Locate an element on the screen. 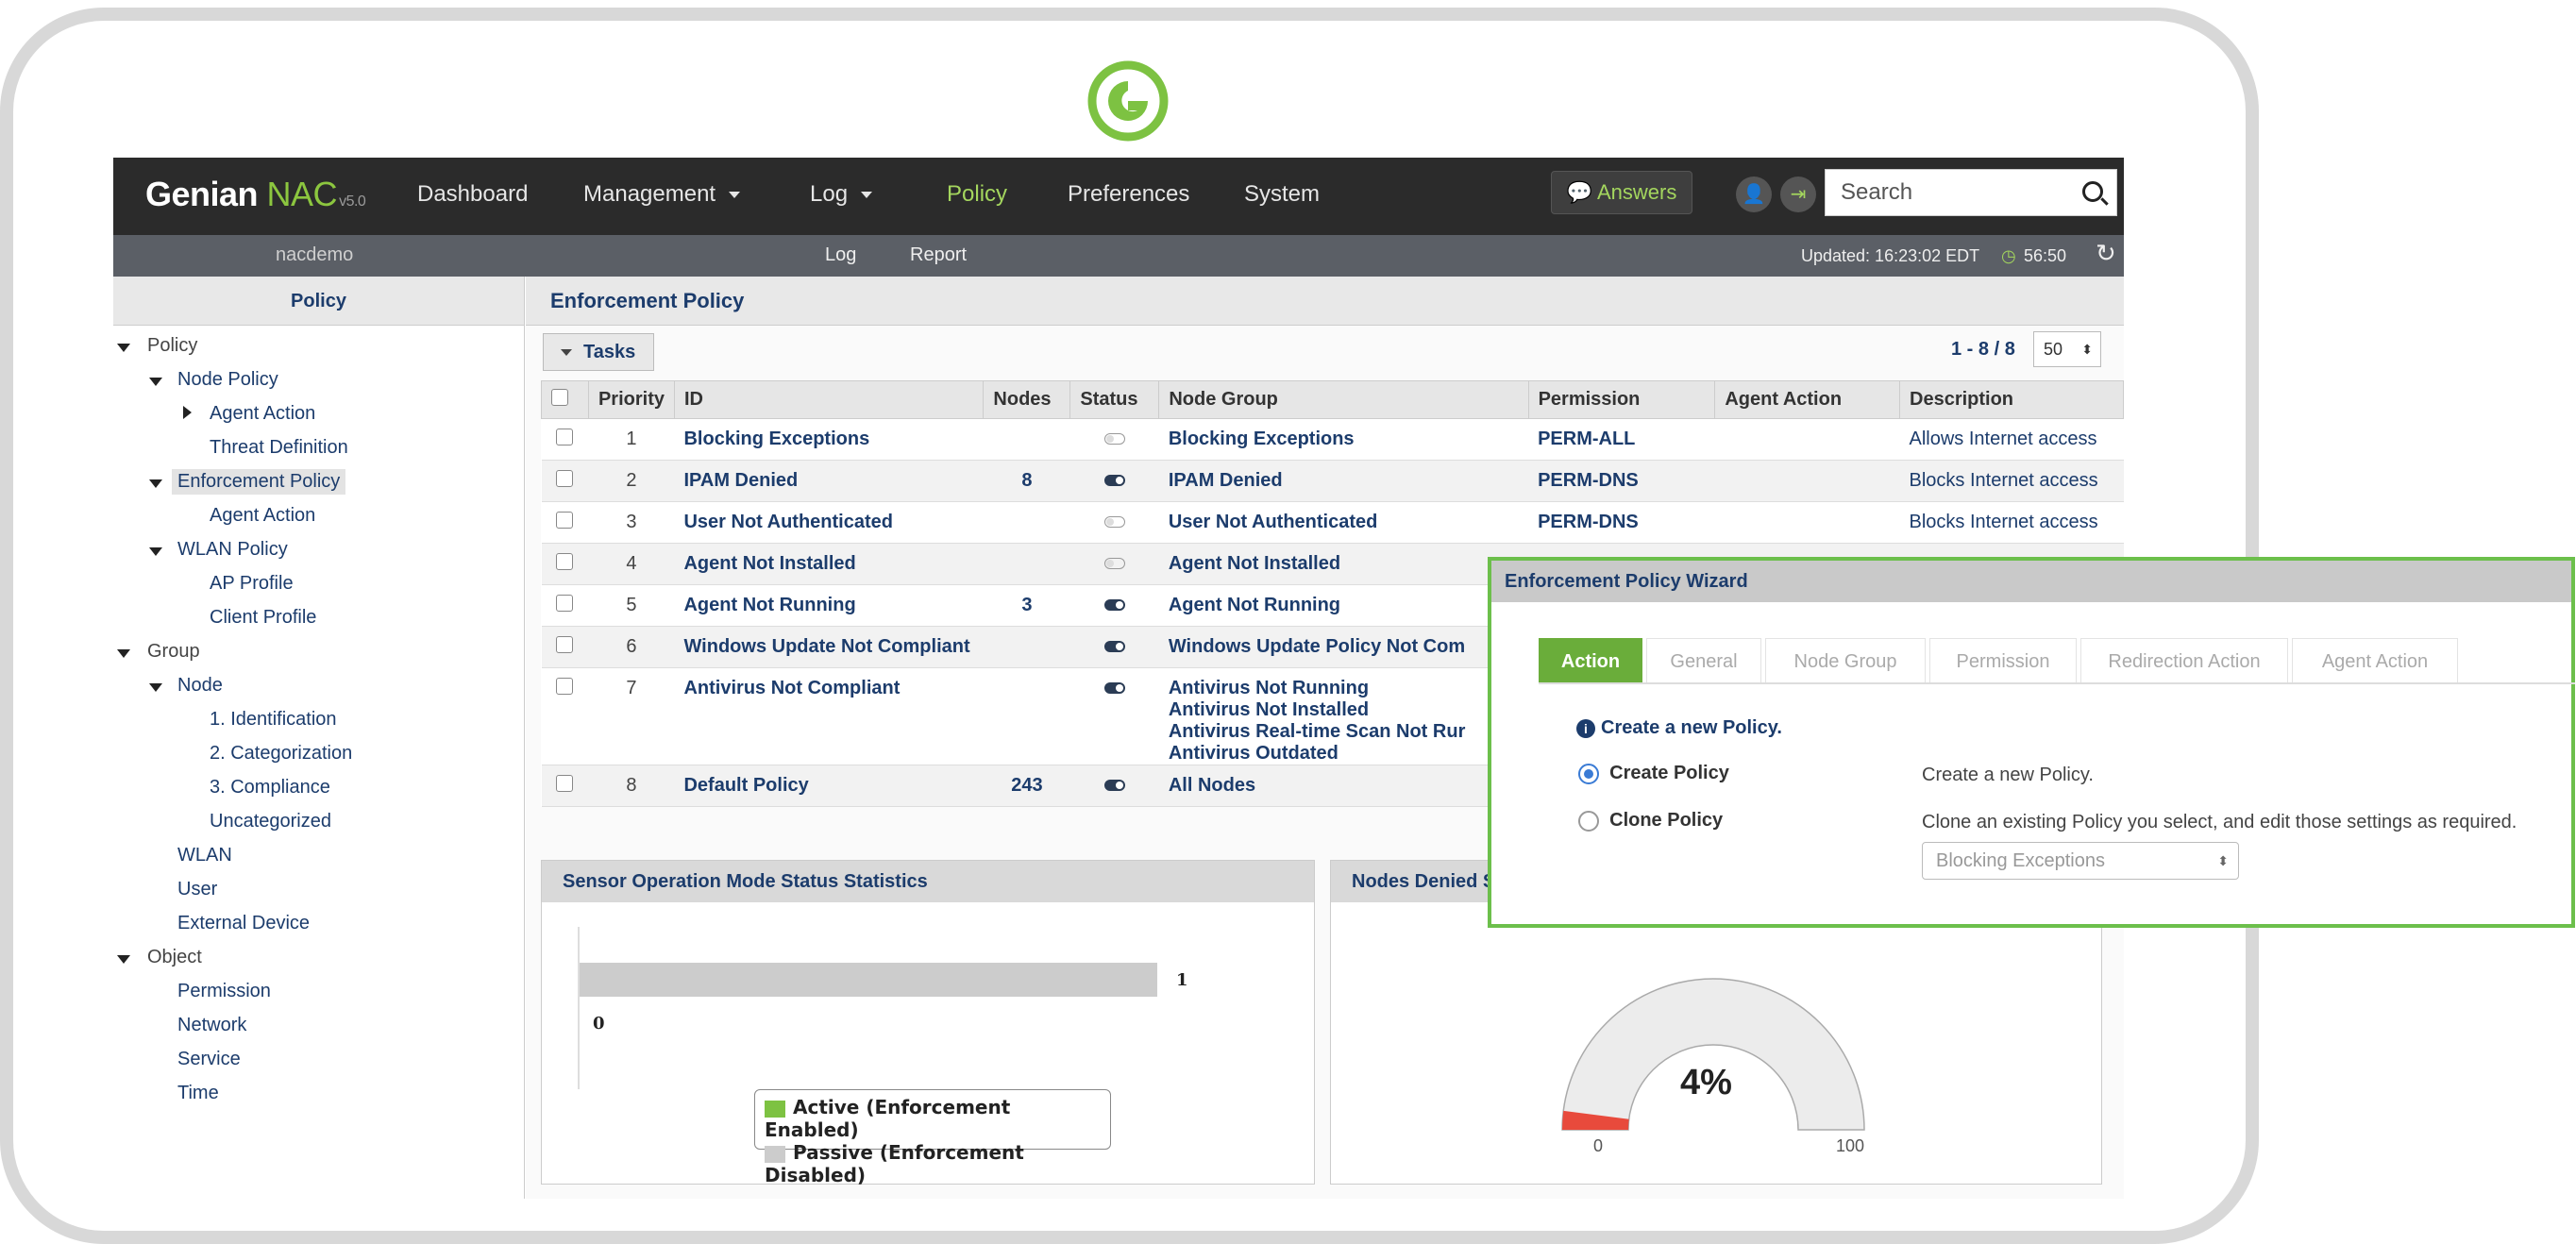  tree-item-group: Group is located at coordinates (173, 652).